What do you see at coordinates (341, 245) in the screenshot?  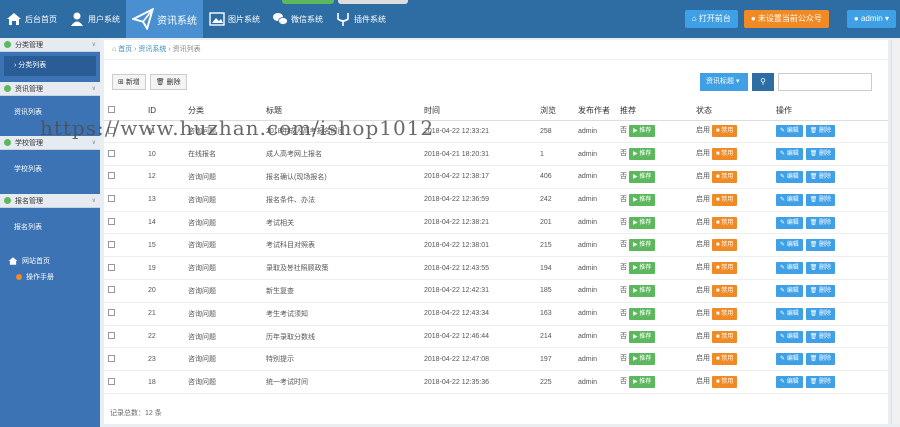 I see `cell-title: 考试科目对照表` at bounding box center [341, 245].